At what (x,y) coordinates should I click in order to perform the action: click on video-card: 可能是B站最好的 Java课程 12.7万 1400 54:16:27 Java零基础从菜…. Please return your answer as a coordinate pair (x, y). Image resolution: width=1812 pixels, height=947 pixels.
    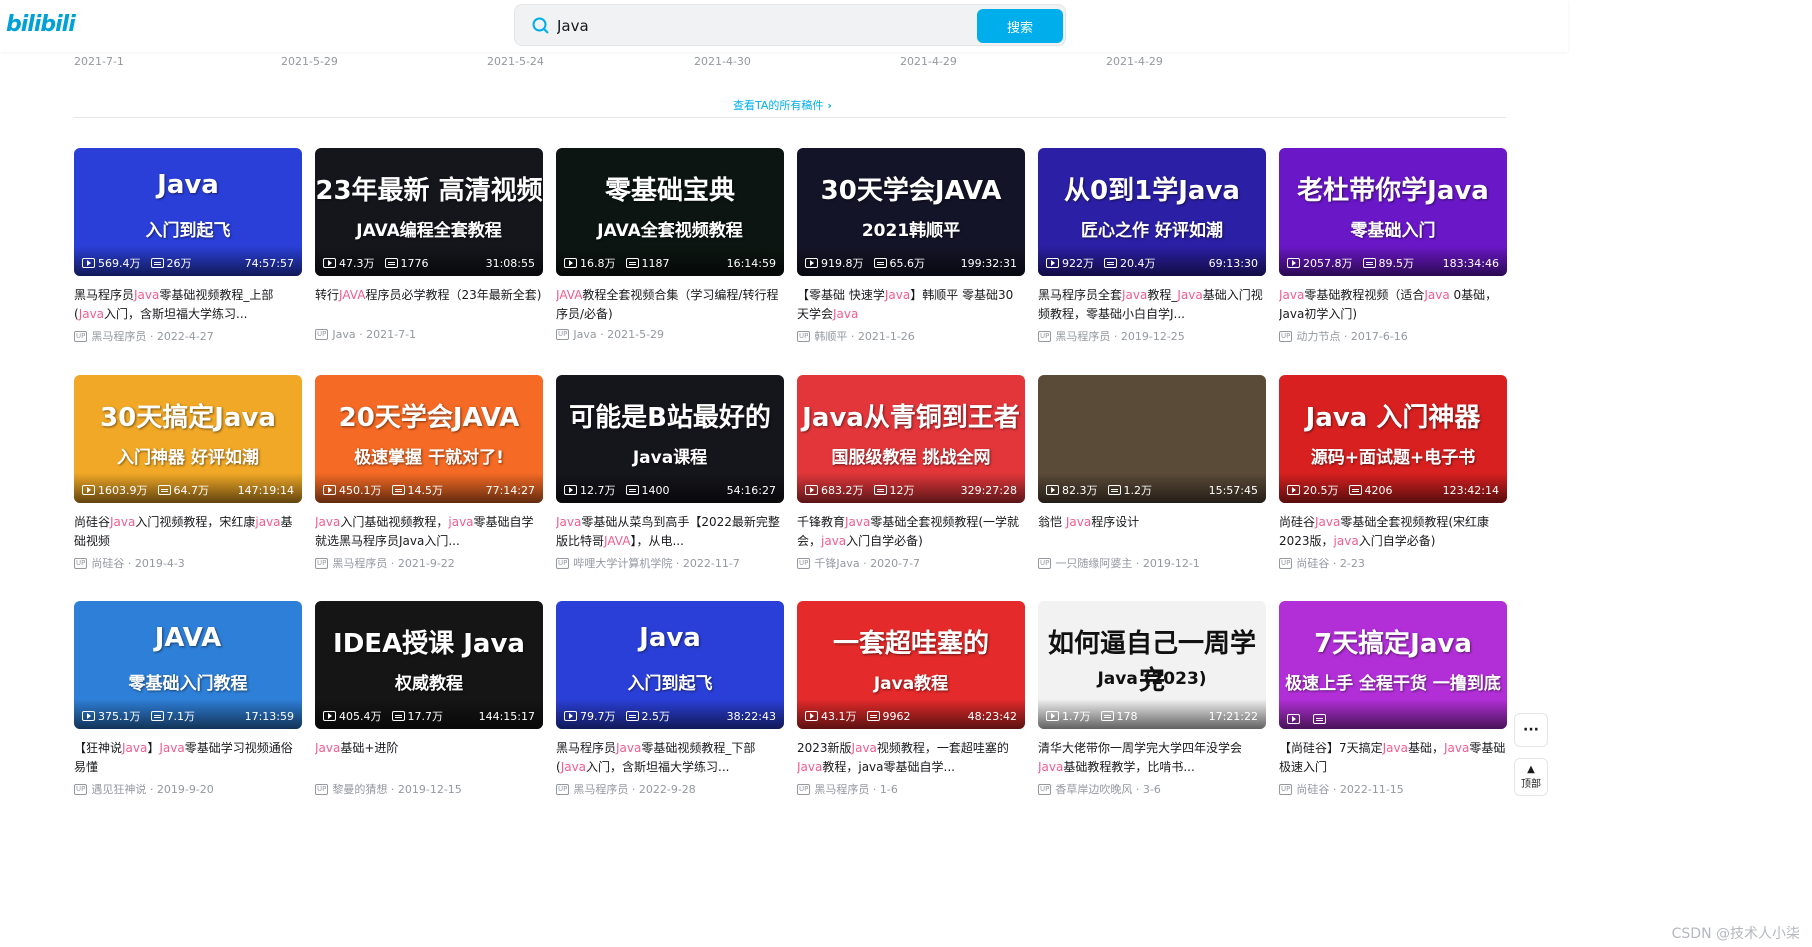
    Looking at the image, I should click on (670, 473).